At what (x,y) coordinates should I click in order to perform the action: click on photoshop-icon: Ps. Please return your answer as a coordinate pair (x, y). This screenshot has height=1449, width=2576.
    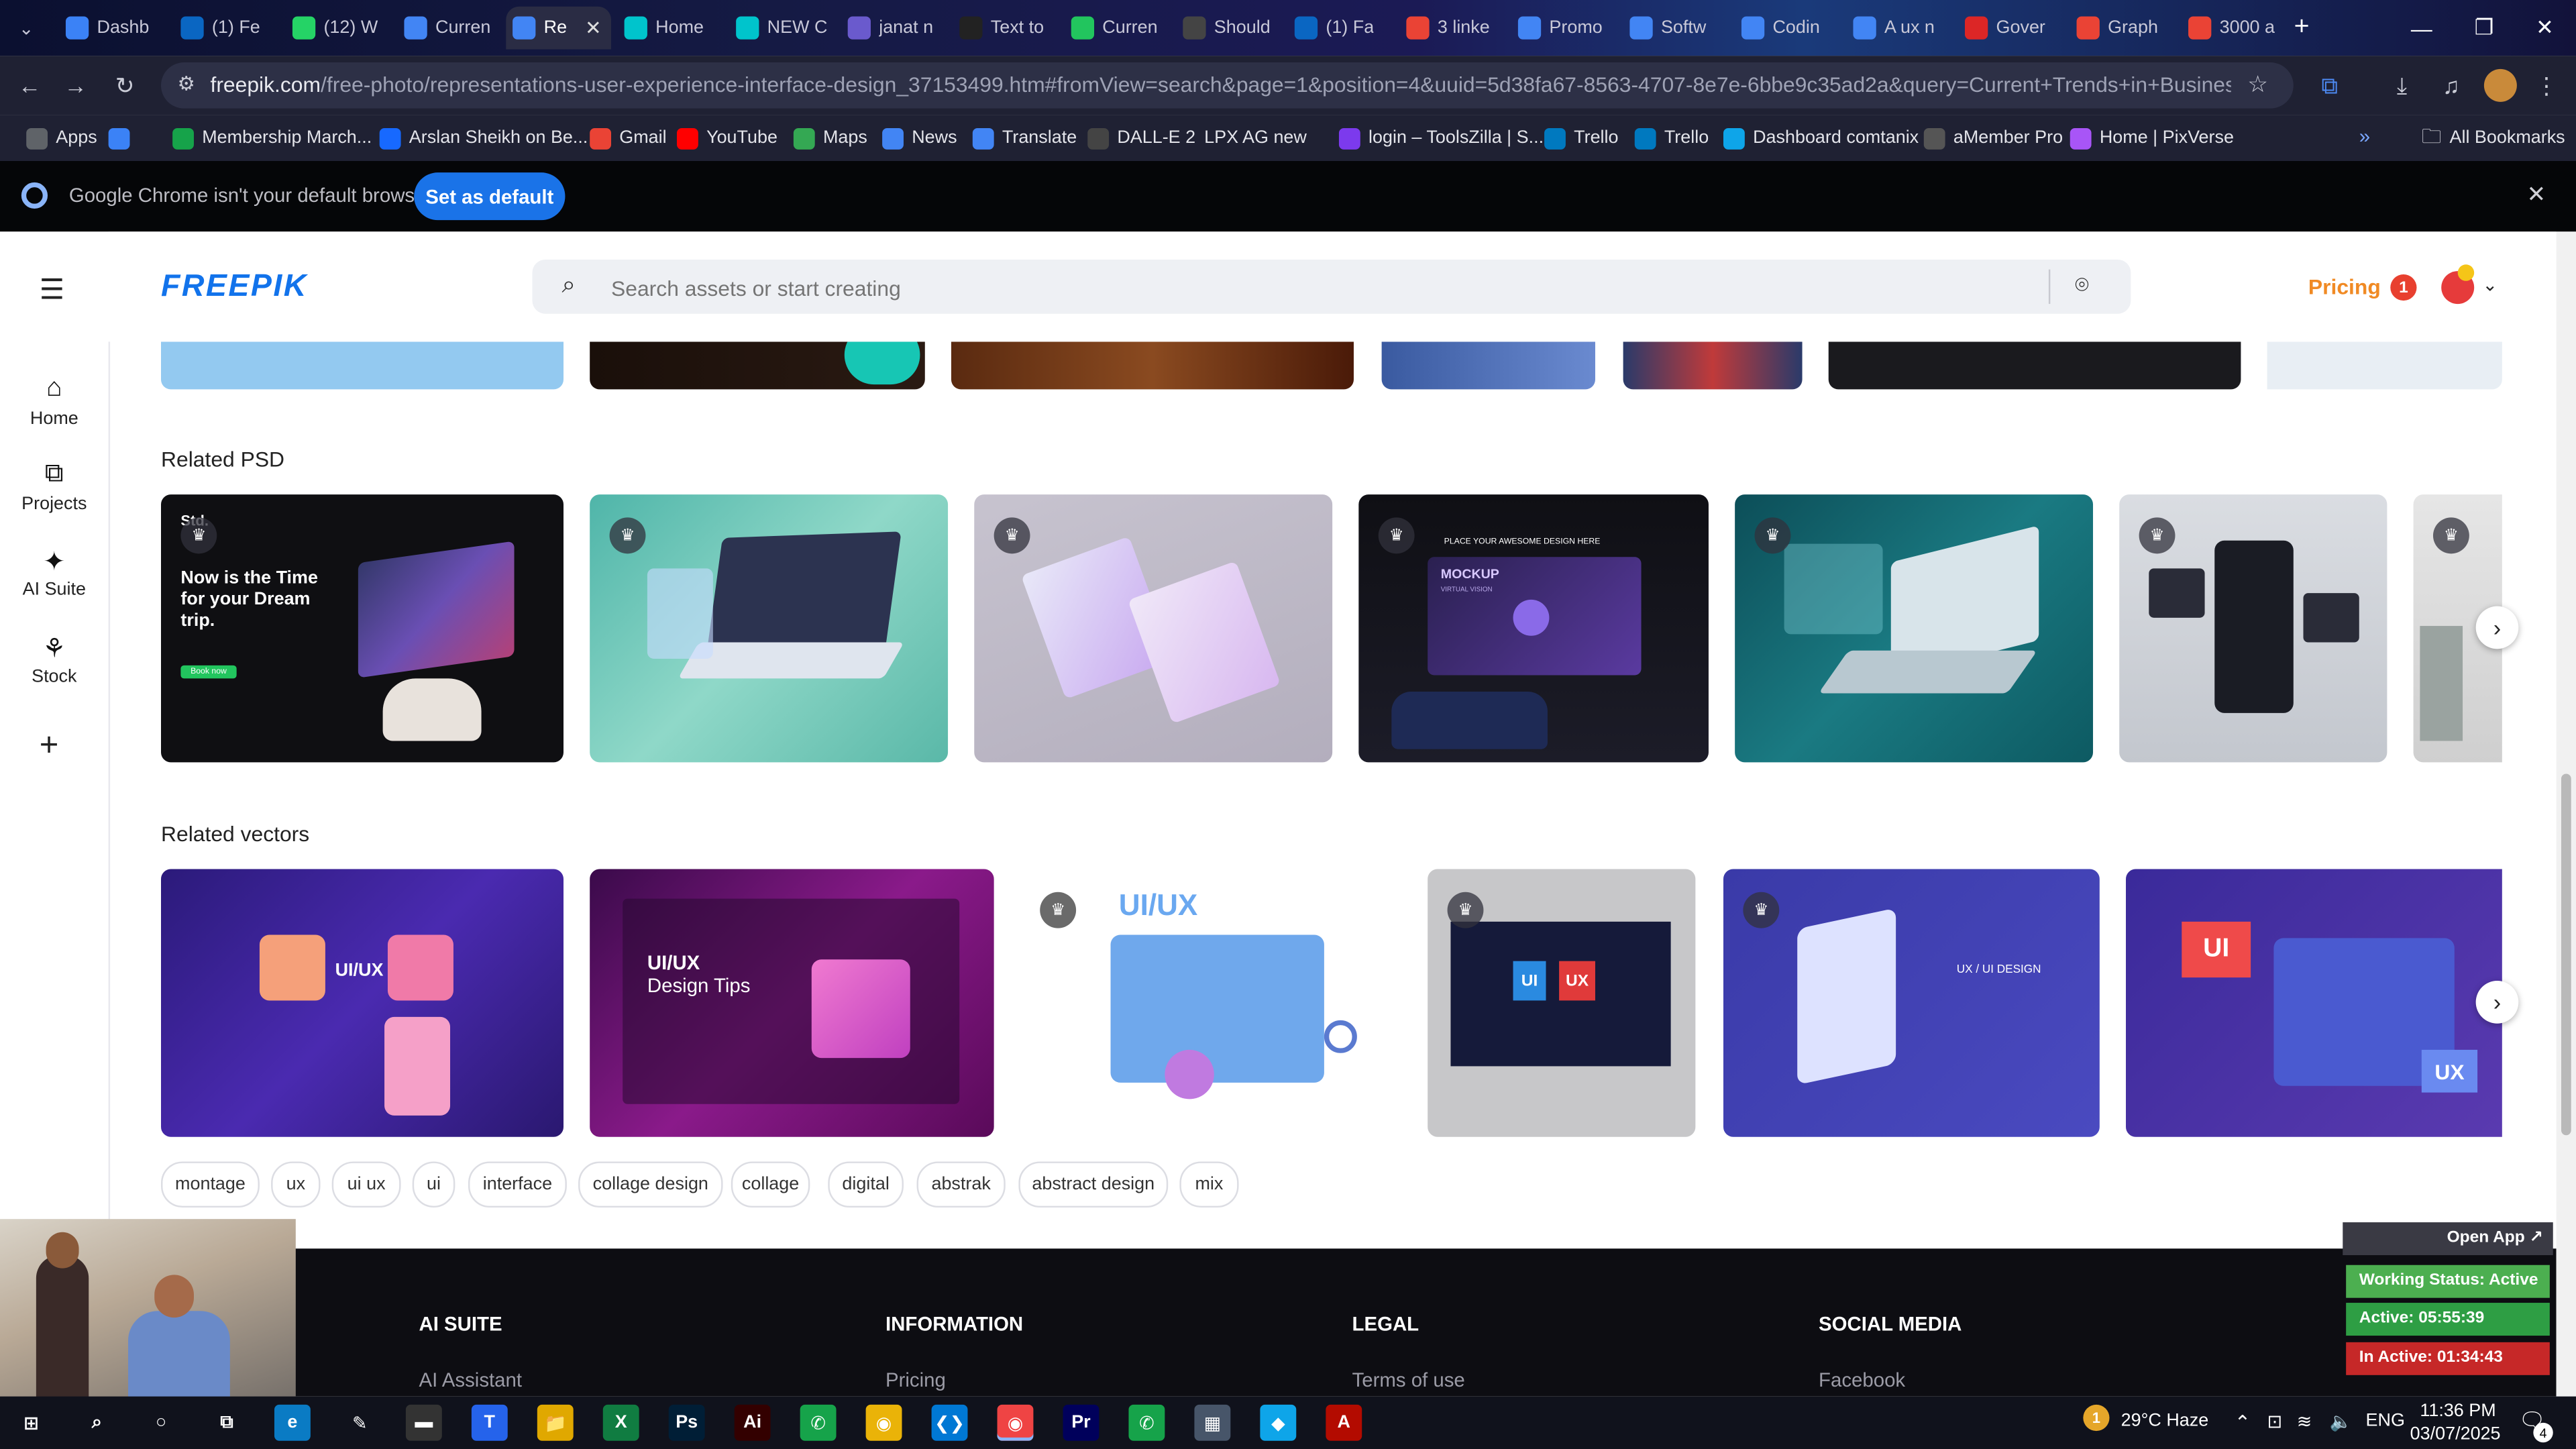
    Looking at the image, I should click on (686, 1422).